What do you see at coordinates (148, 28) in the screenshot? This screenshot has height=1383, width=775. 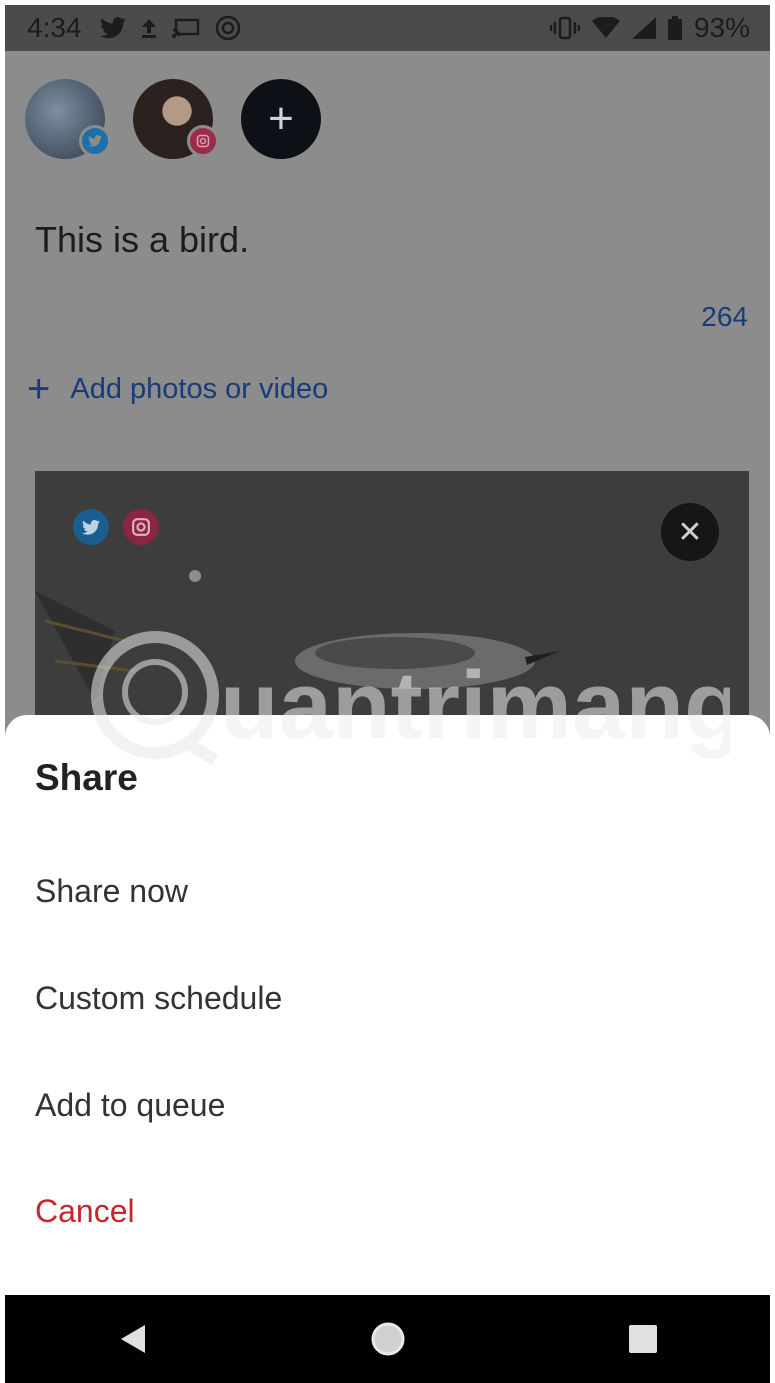 I see `upload-icon` at bounding box center [148, 28].